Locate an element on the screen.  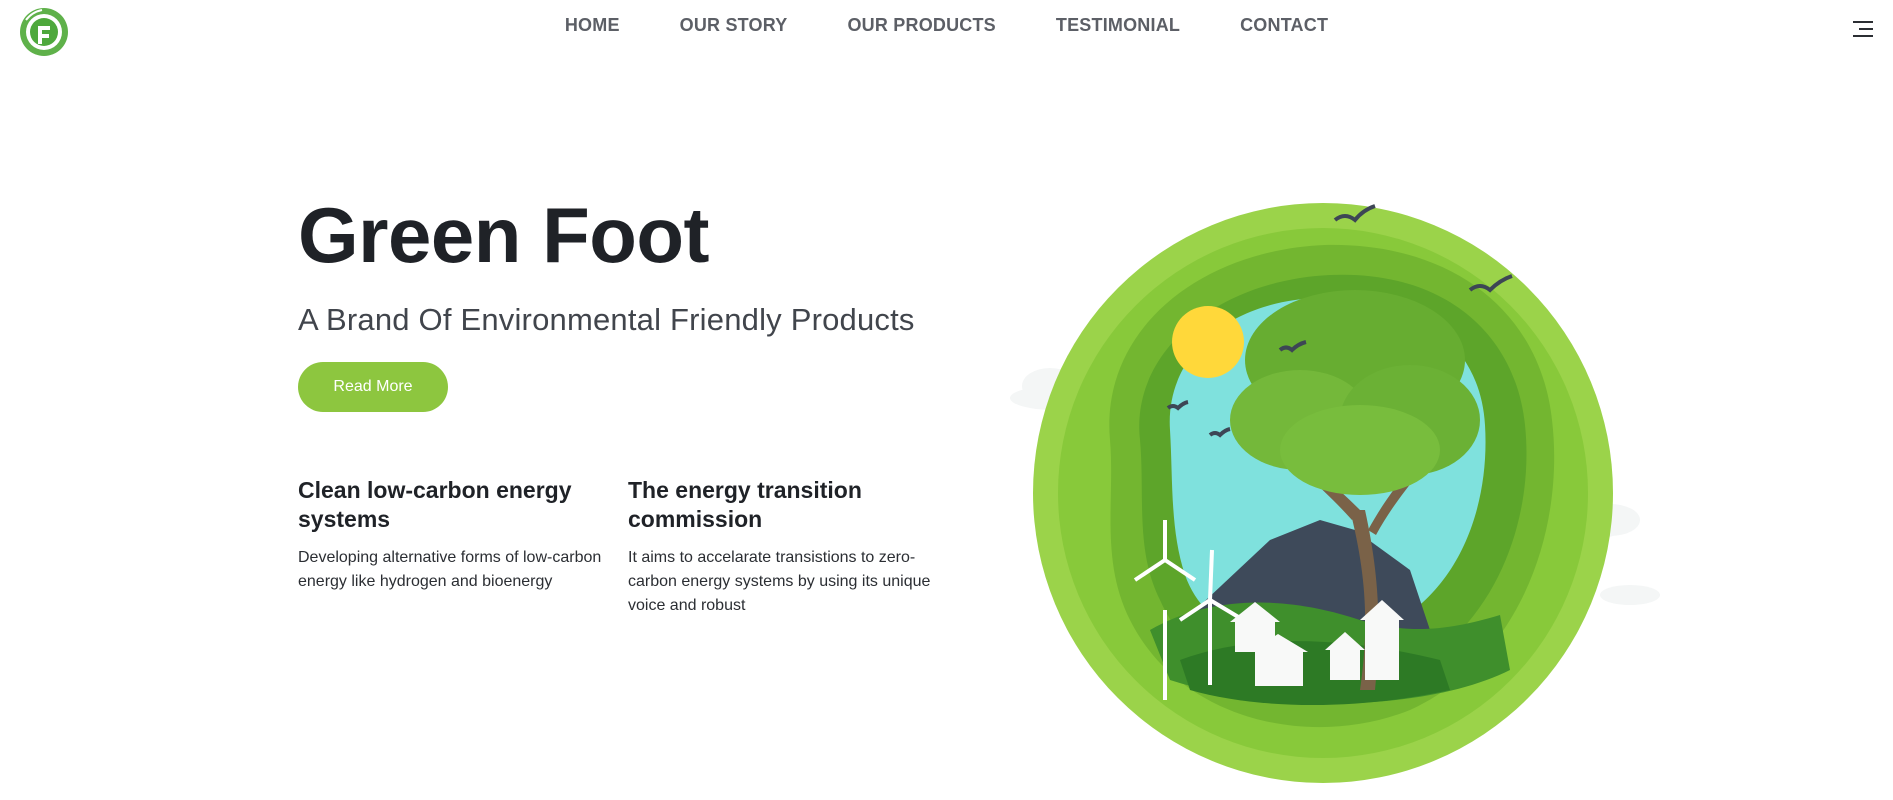
nav-home: HOME is located at coordinates (592, 25).